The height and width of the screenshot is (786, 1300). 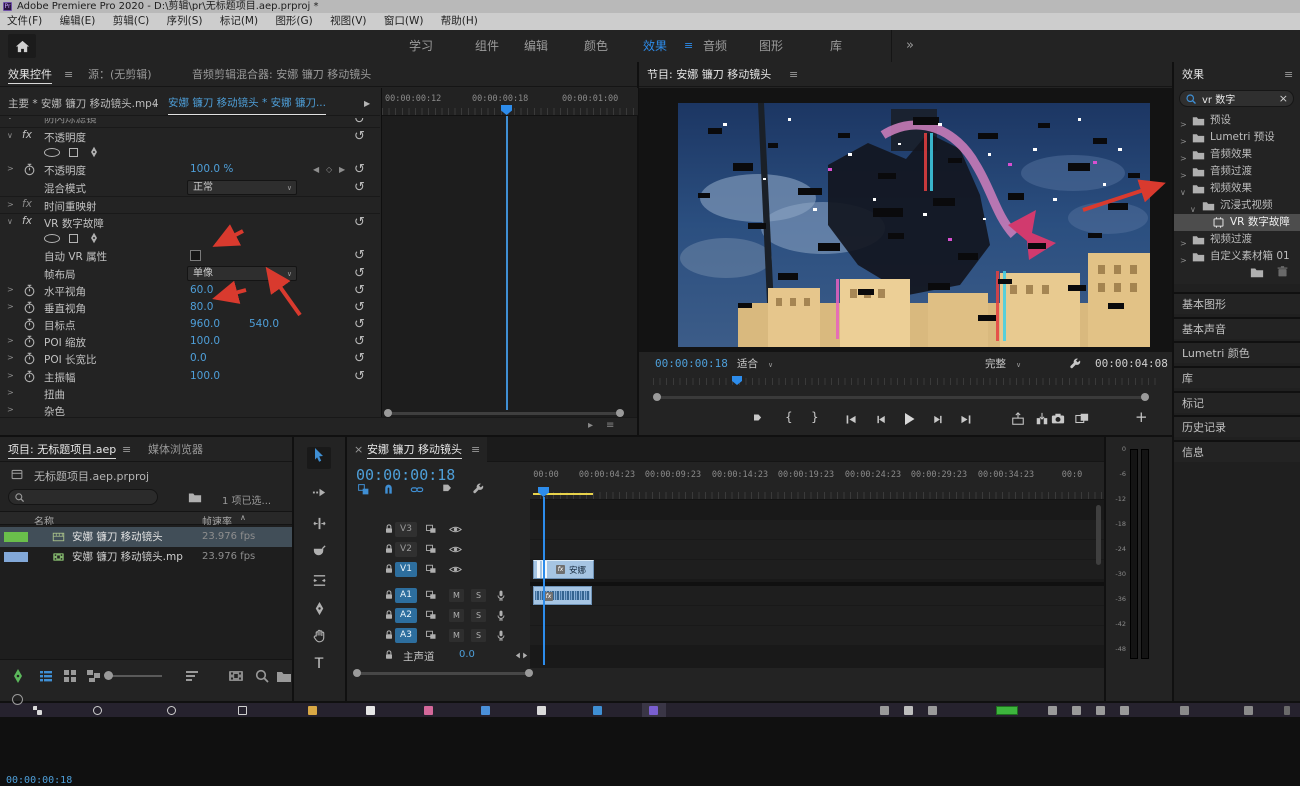 What do you see at coordinates (243, 517) in the screenshot?
I see `sort-ascending-icon: ∧` at bounding box center [243, 517].